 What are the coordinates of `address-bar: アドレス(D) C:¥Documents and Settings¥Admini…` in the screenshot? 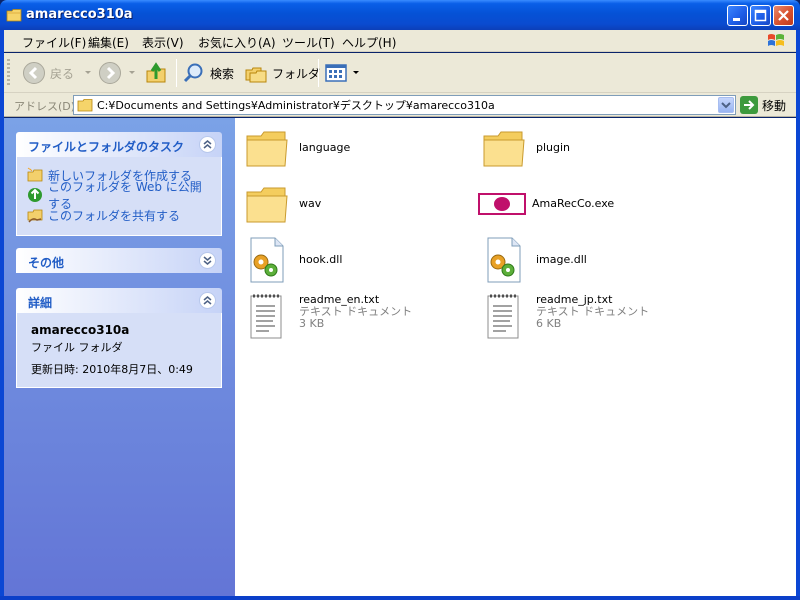 It's located at (400, 105).